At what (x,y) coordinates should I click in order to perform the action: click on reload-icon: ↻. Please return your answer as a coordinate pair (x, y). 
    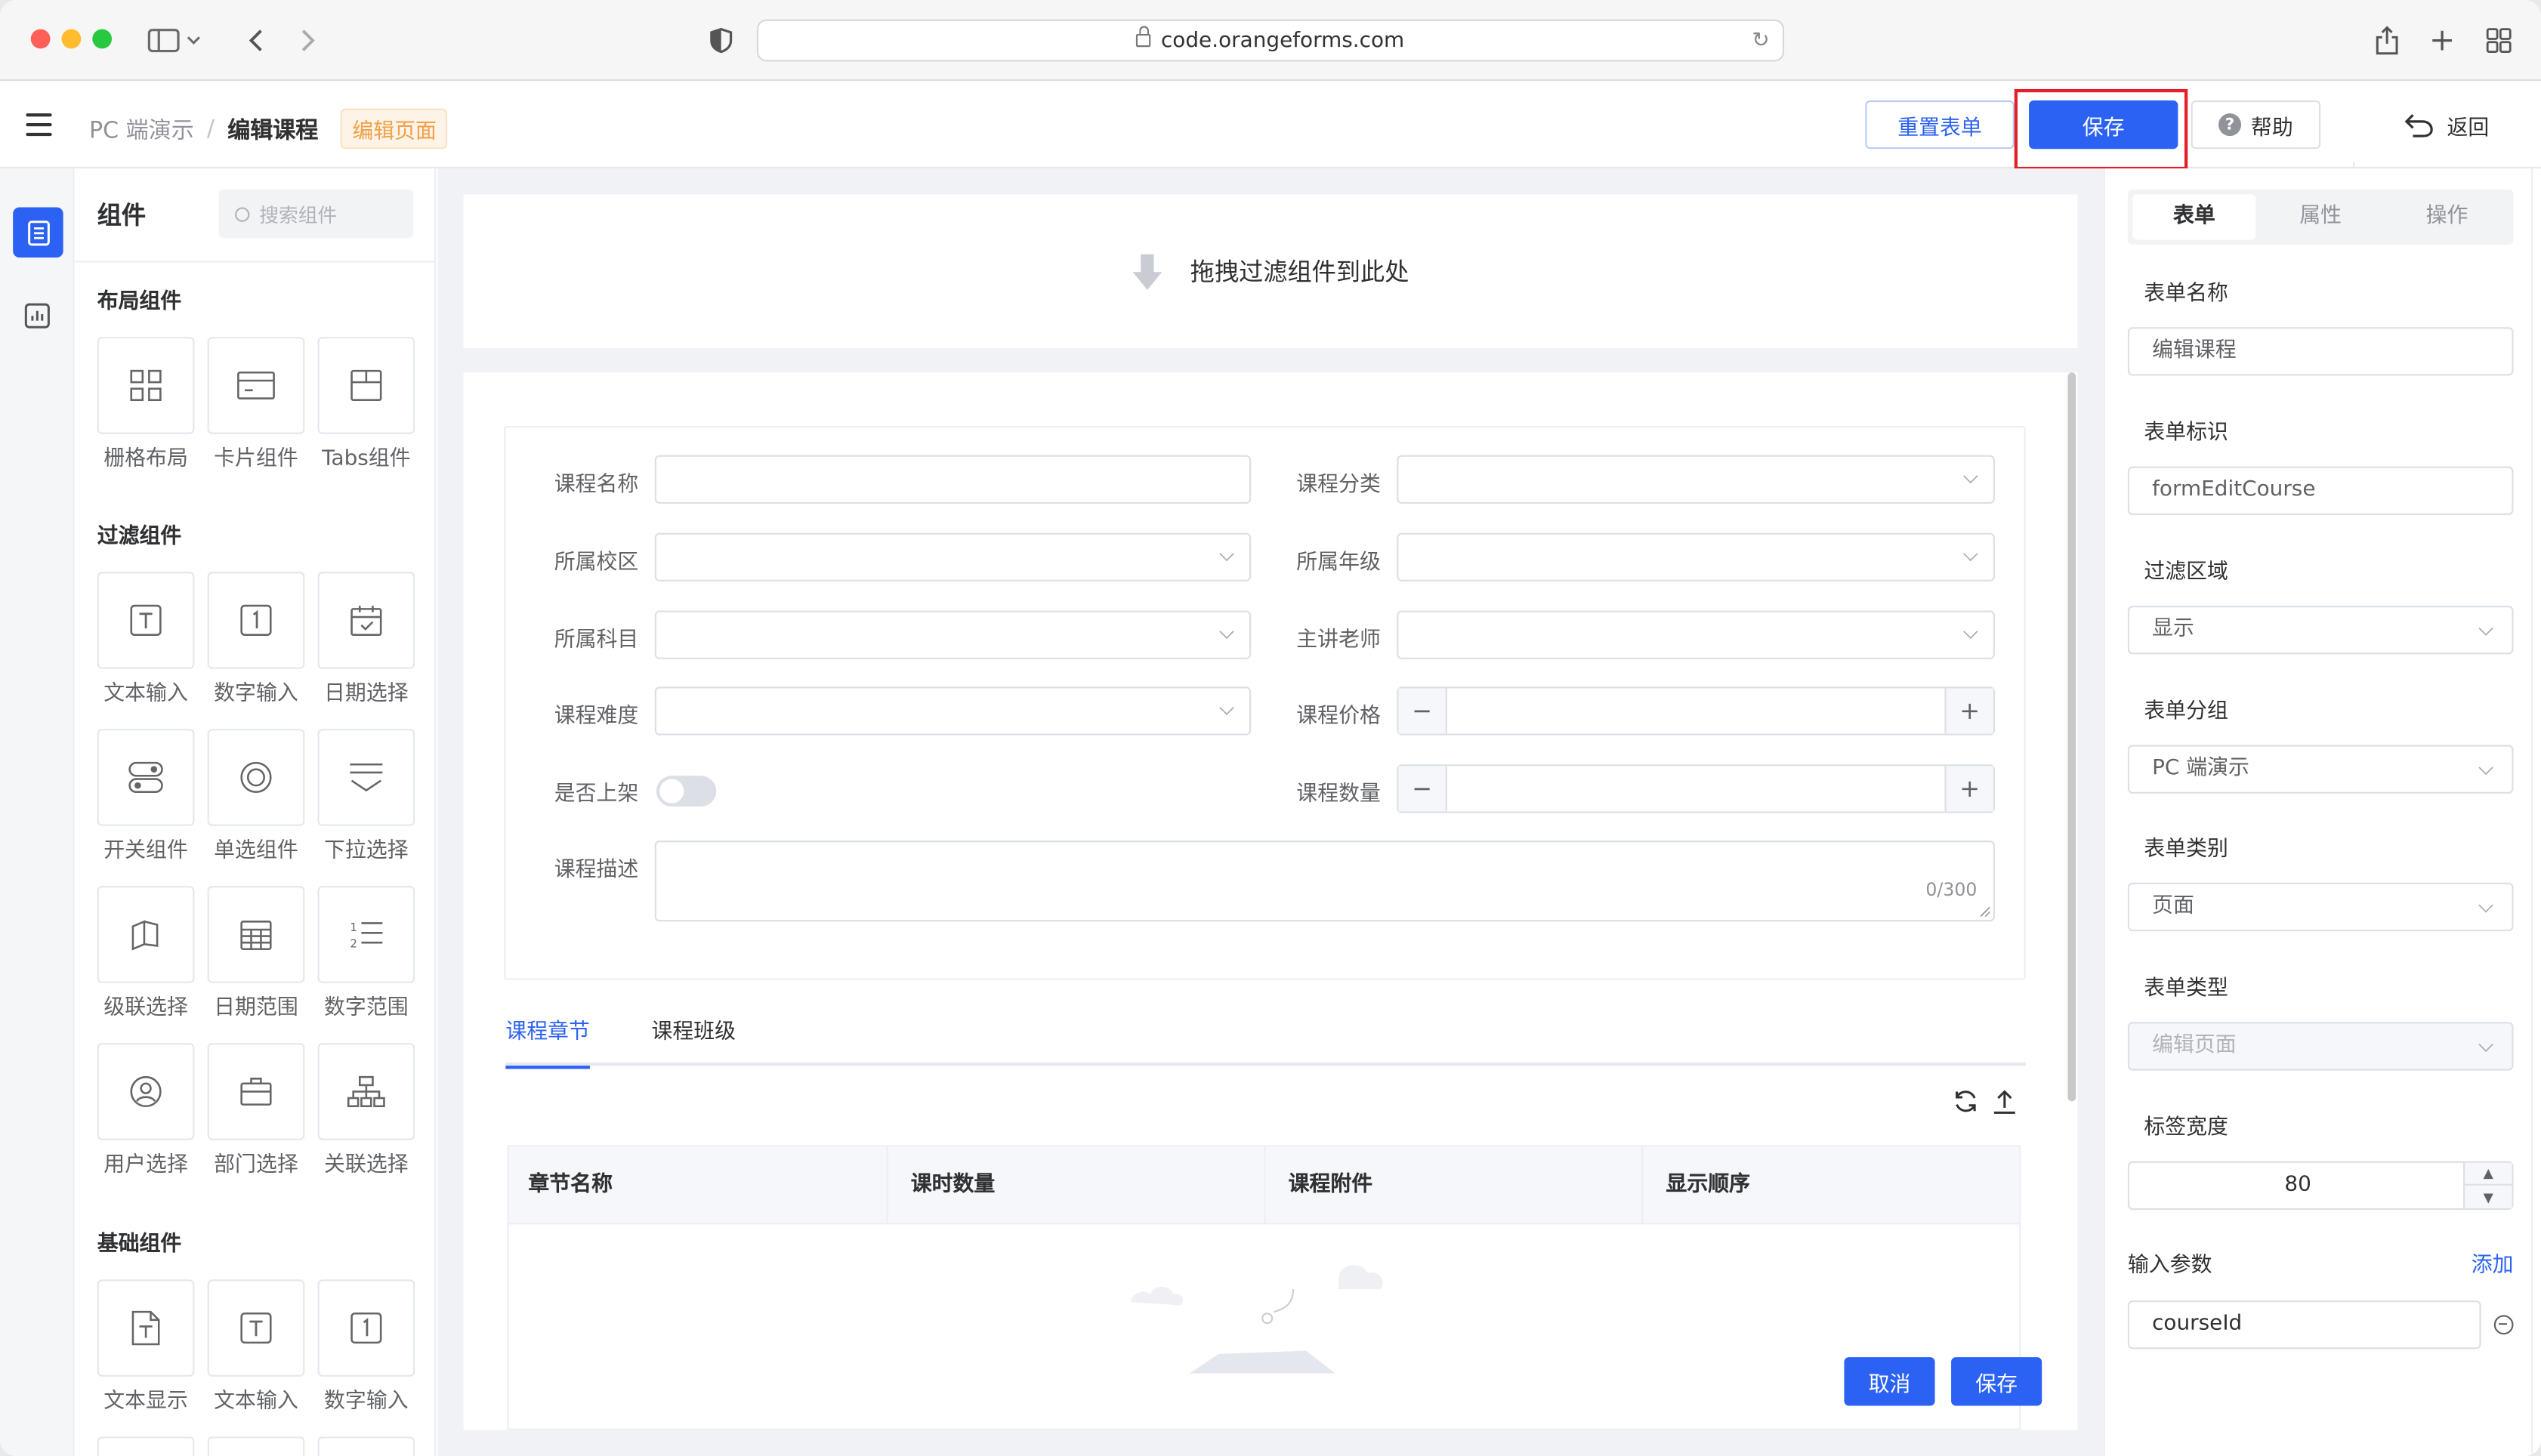
    Looking at the image, I should click on (1760, 41).